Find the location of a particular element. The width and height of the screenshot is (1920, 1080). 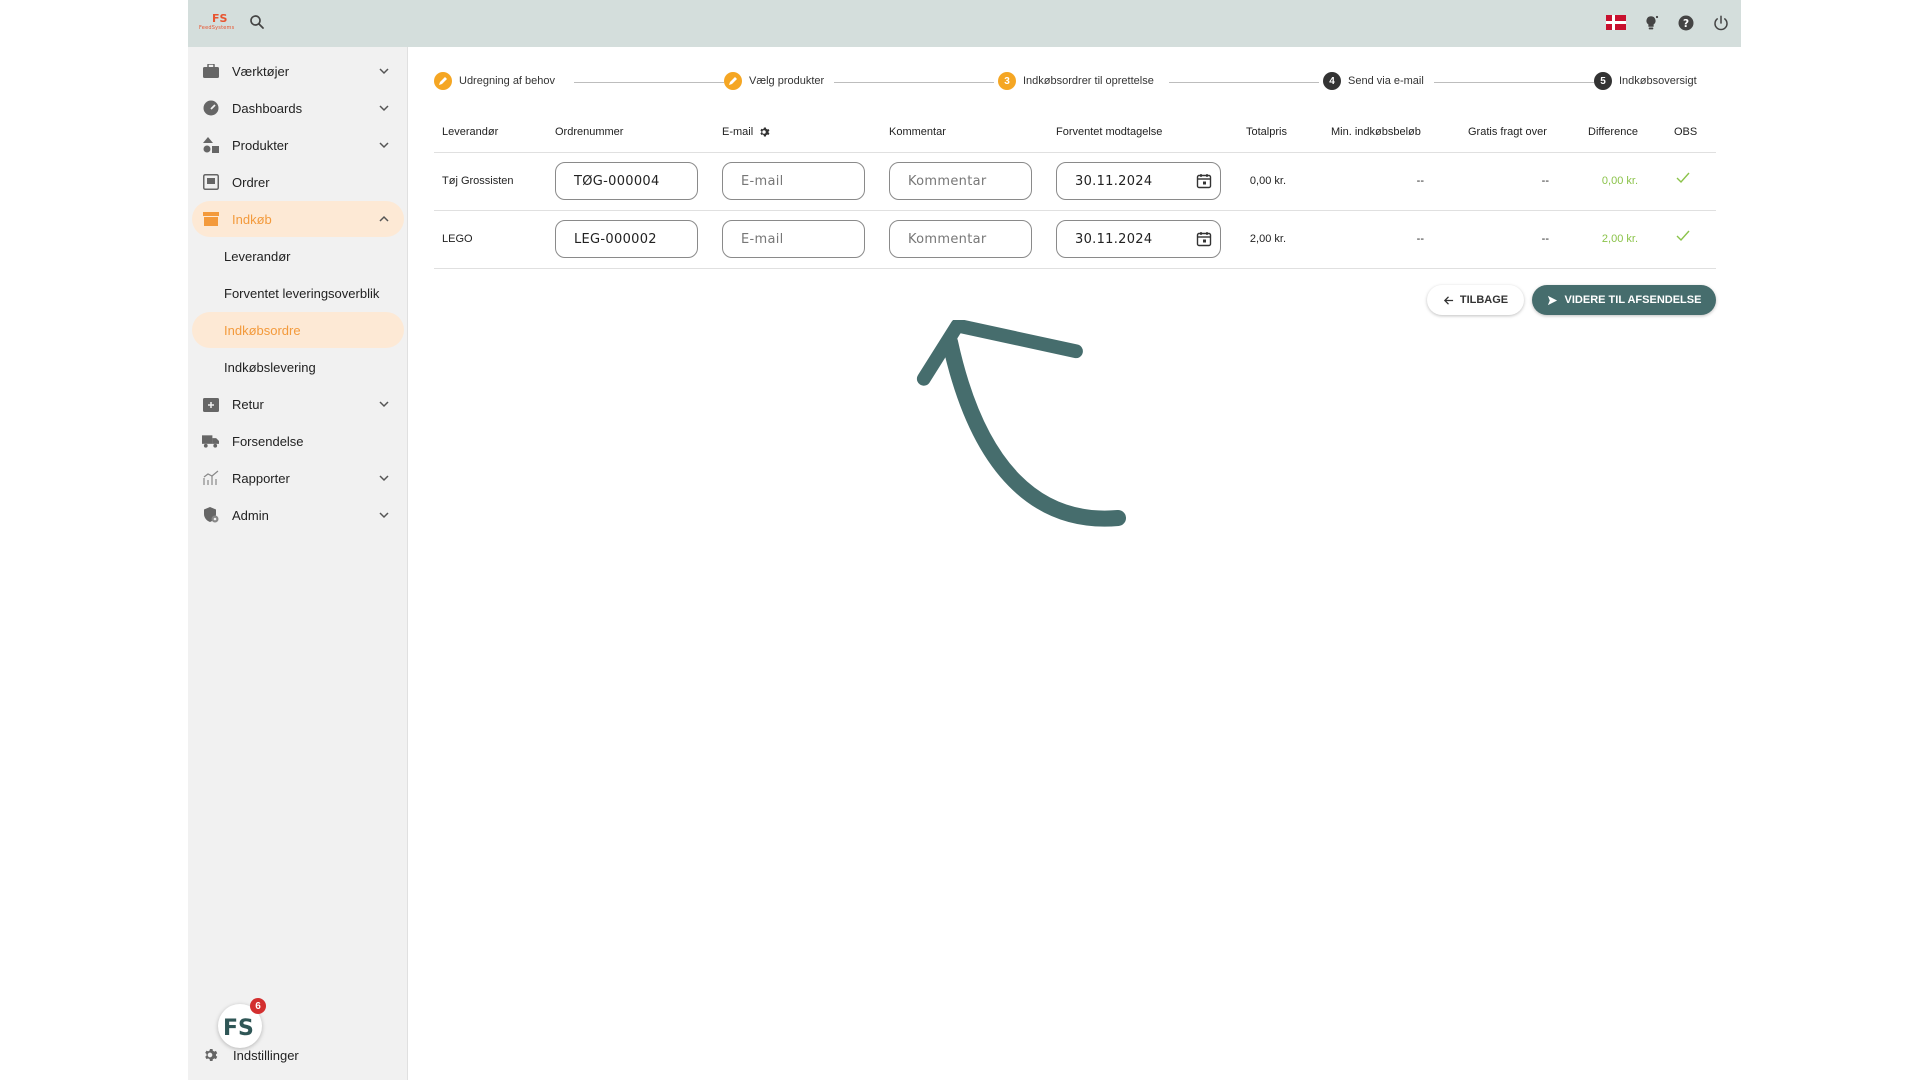

danish-flag-icon is located at coordinates (1615, 22).